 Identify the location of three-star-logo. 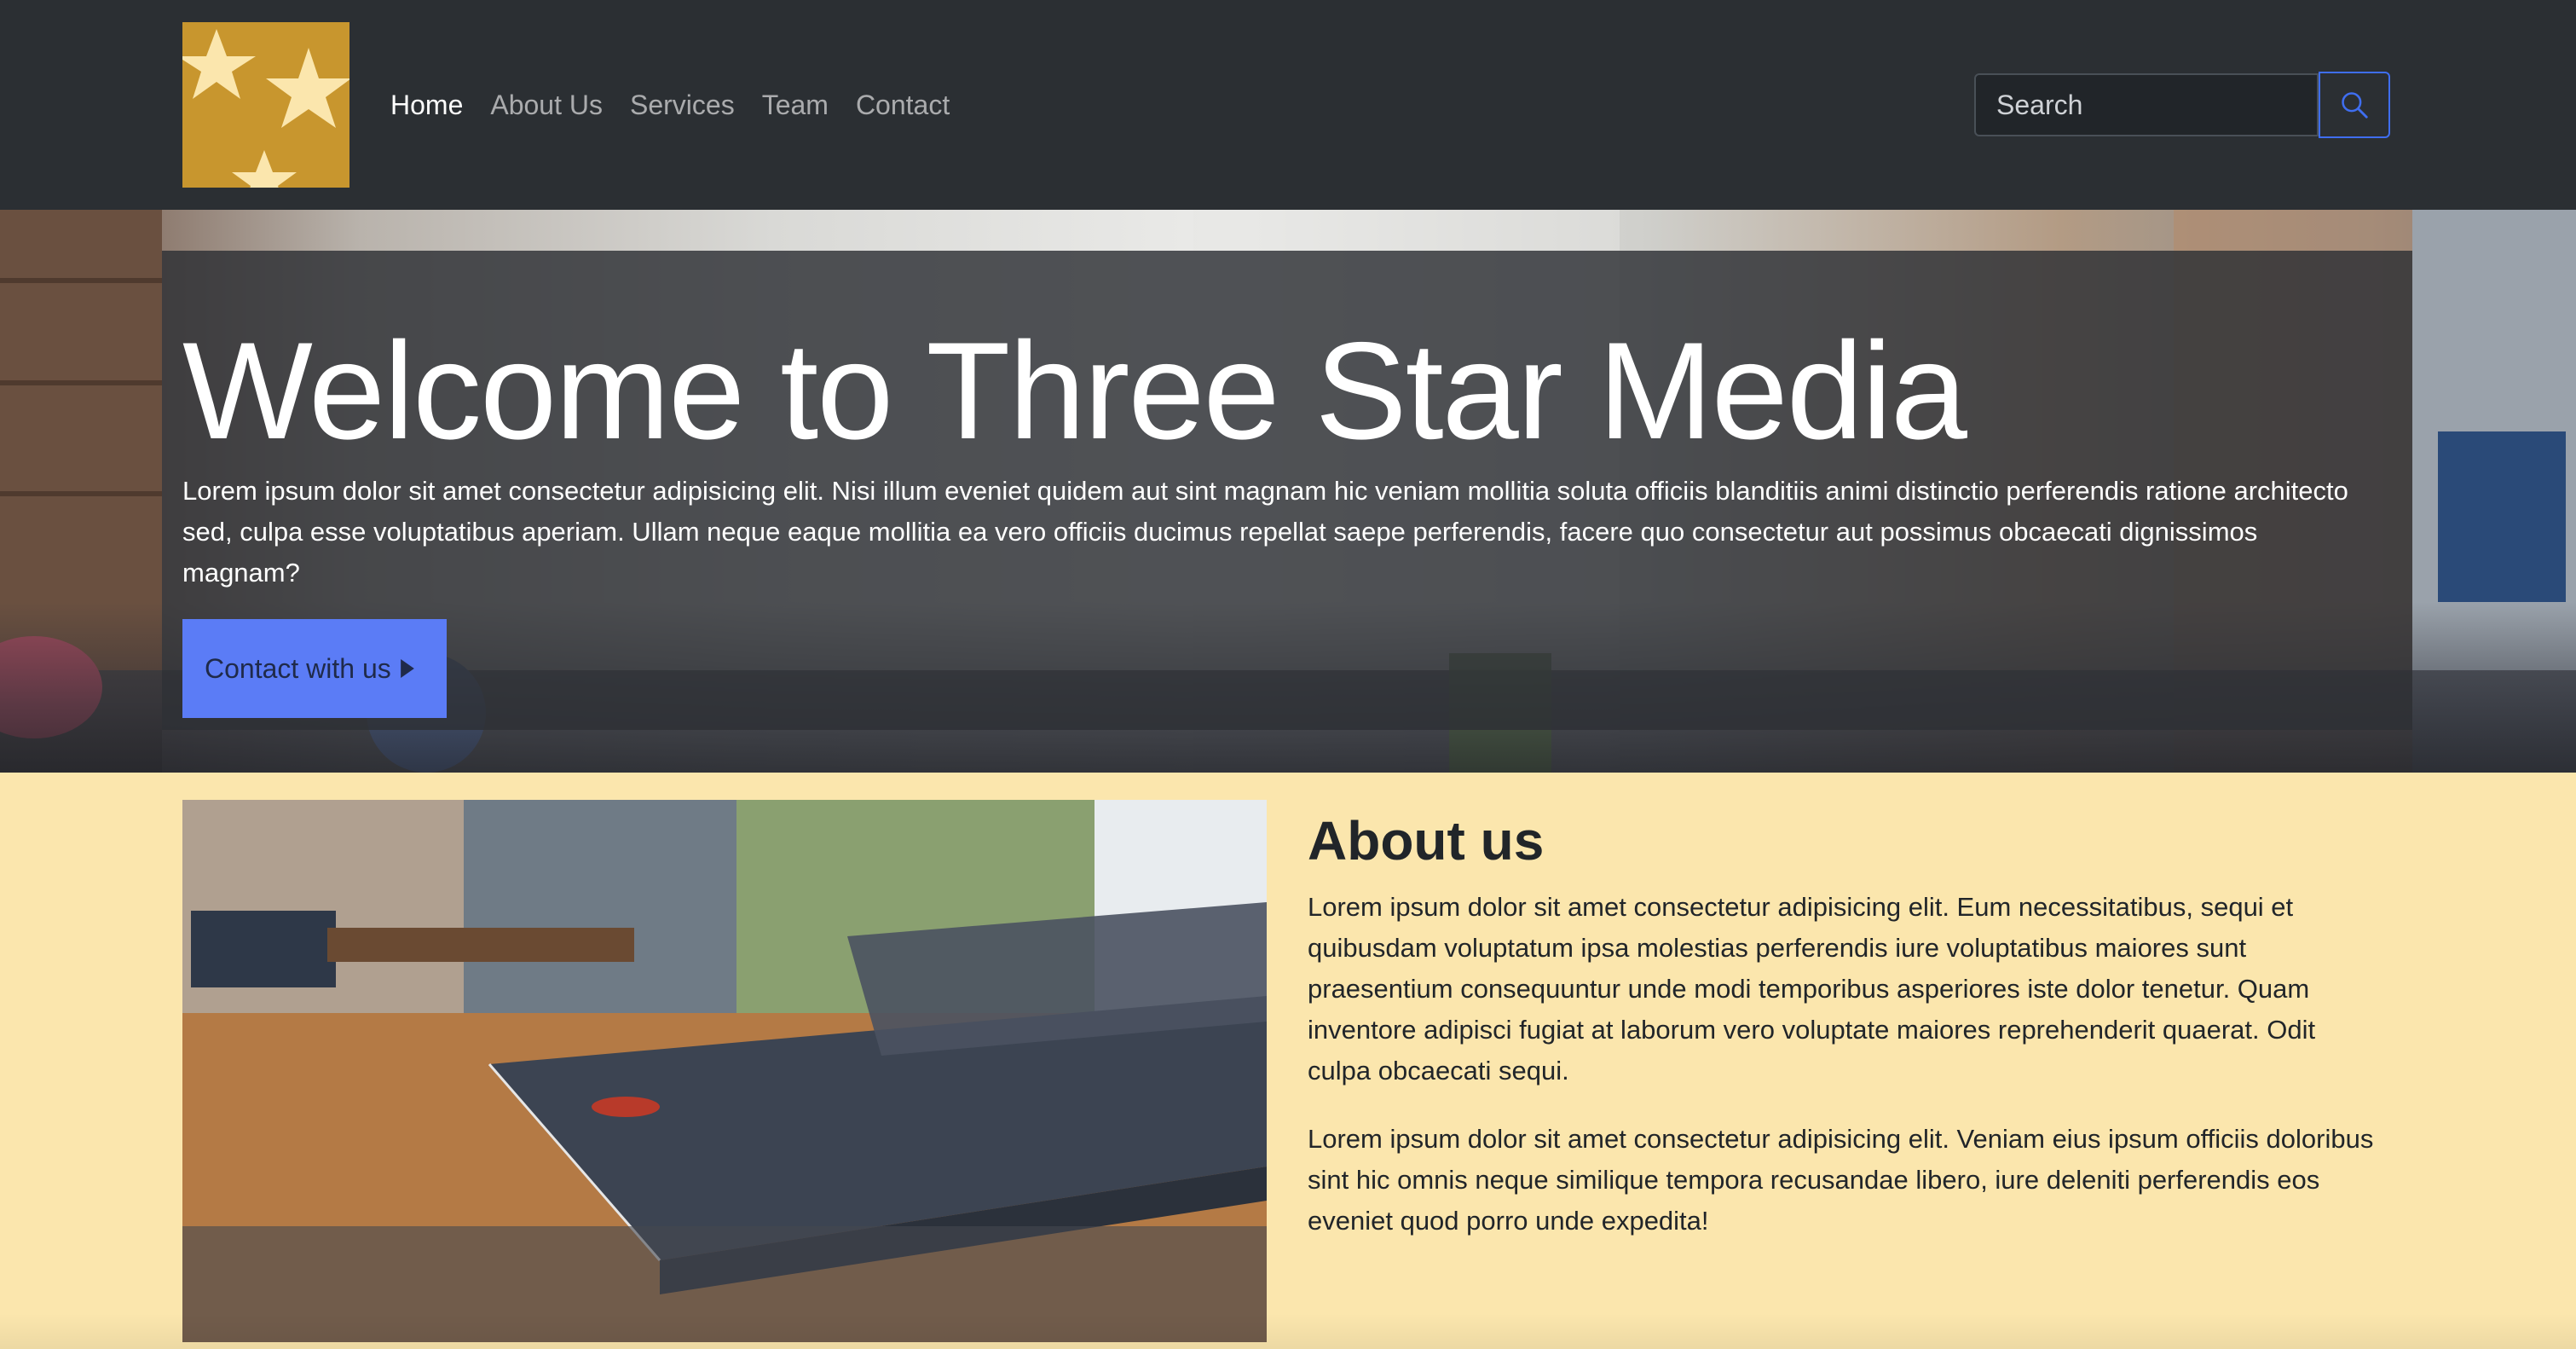
(265, 105).